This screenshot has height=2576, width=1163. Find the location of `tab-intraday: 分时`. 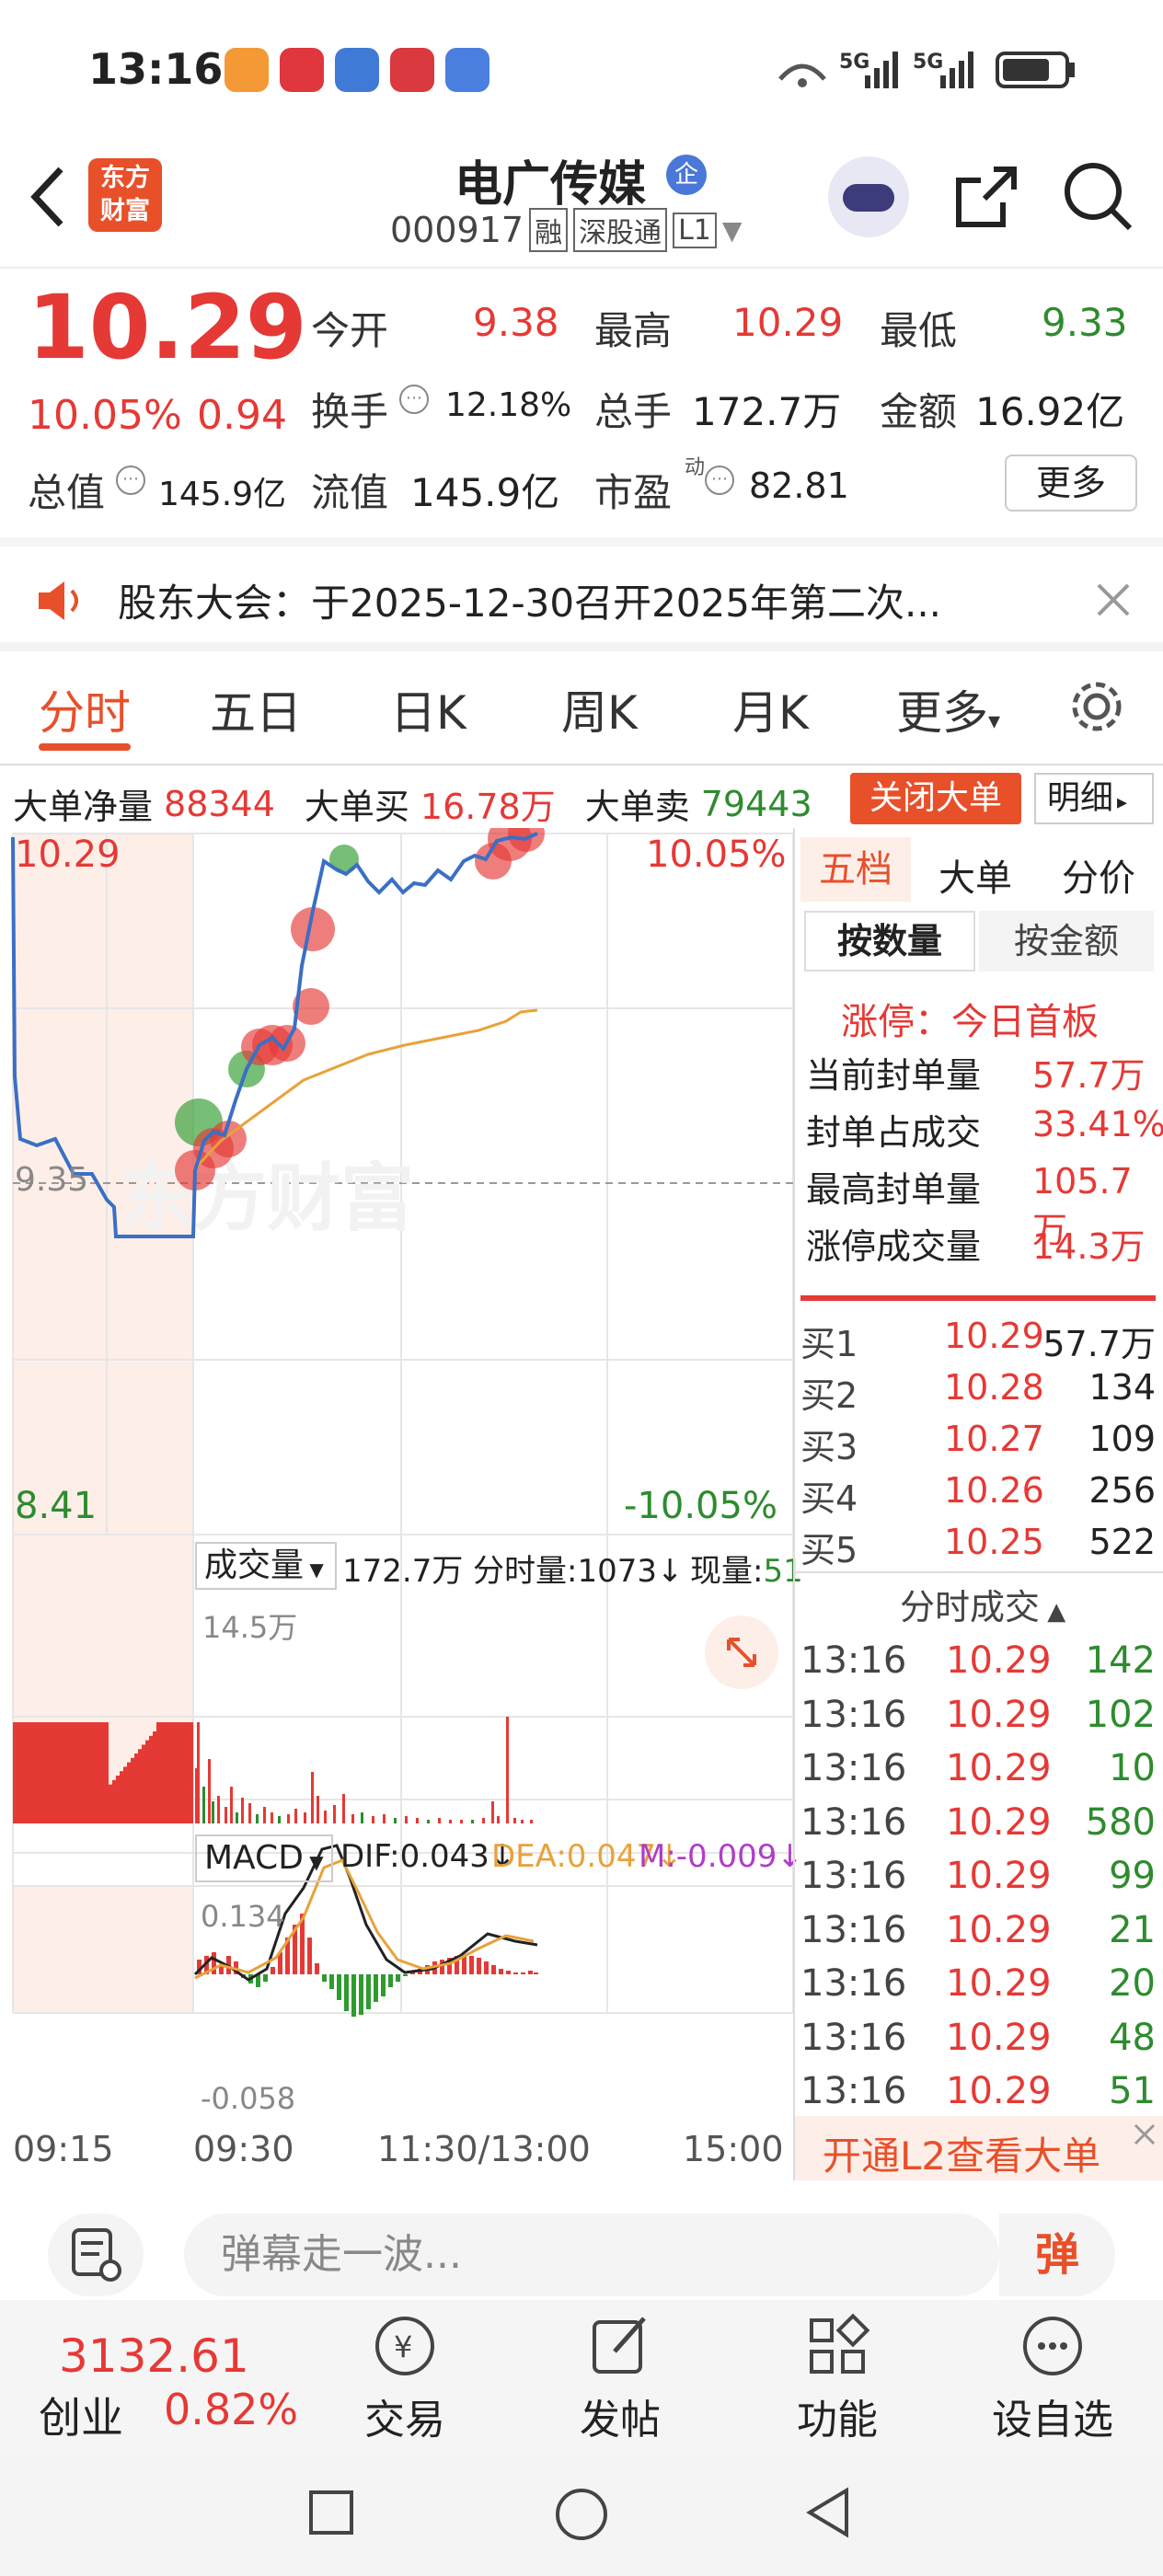

tab-intraday: 分时 is located at coordinates (85, 709).